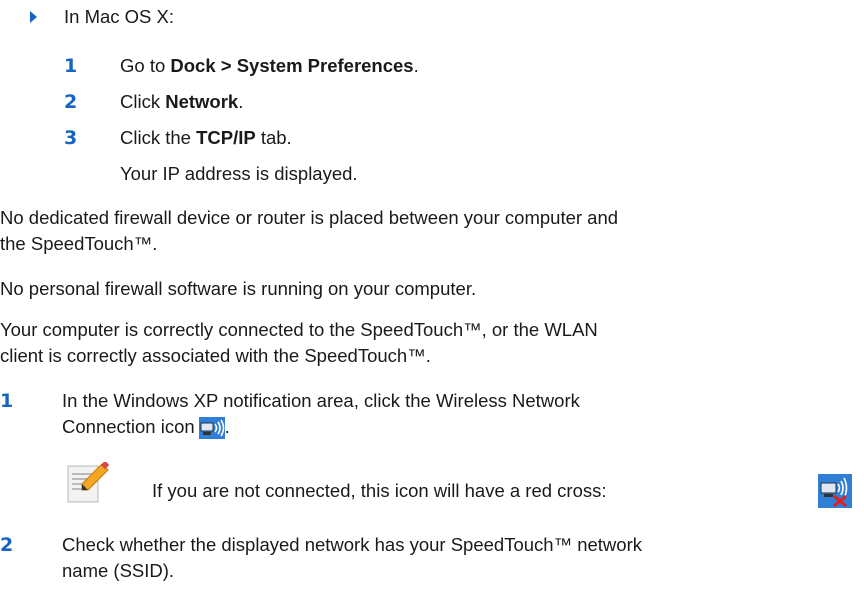  What do you see at coordinates (33, 17) in the screenshot?
I see `bullet-arrow-icon` at bounding box center [33, 17].